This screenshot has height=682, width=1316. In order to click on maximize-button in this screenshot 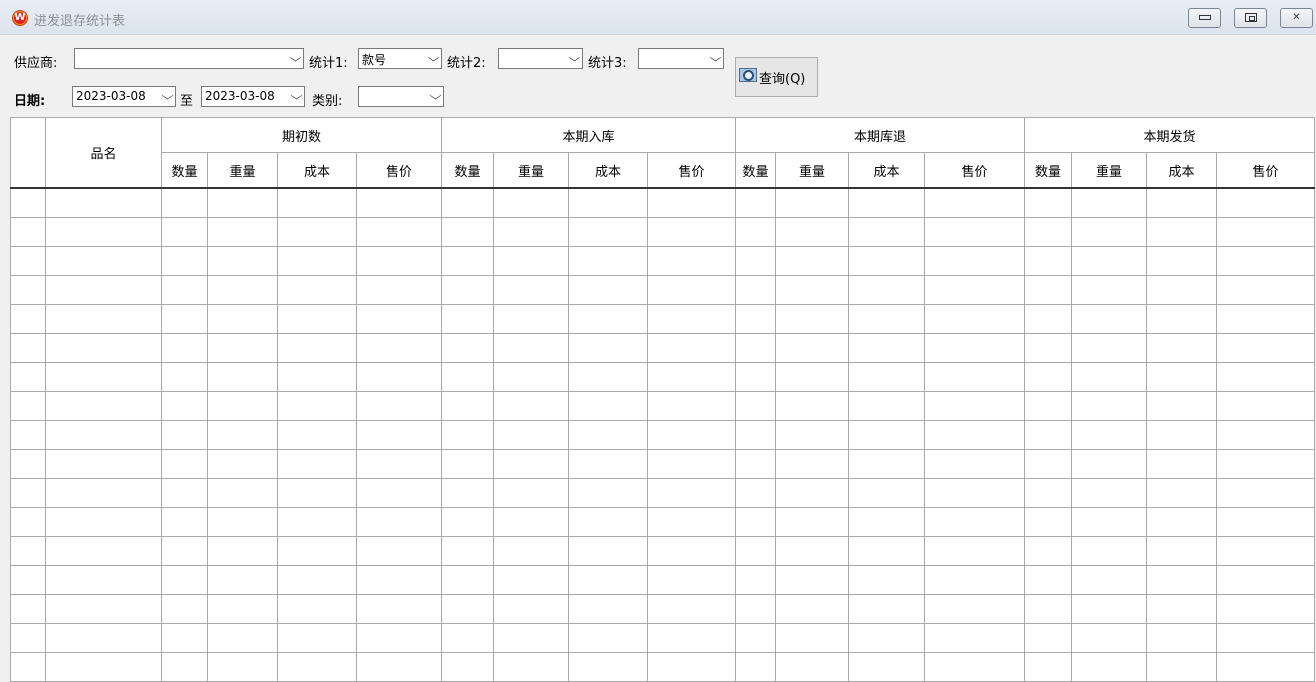, I will do `click(1250, 18)`.